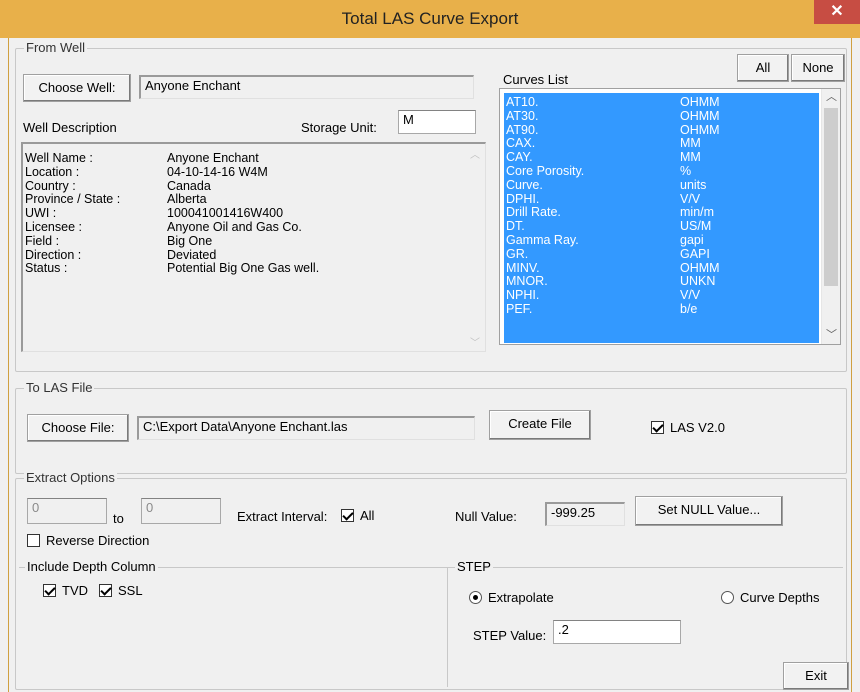 The image size is (860, 692). Describe the element at coordinates (661, 102) in the screenshot. I see `curve-list-item: AT10. OHMM` at that location.